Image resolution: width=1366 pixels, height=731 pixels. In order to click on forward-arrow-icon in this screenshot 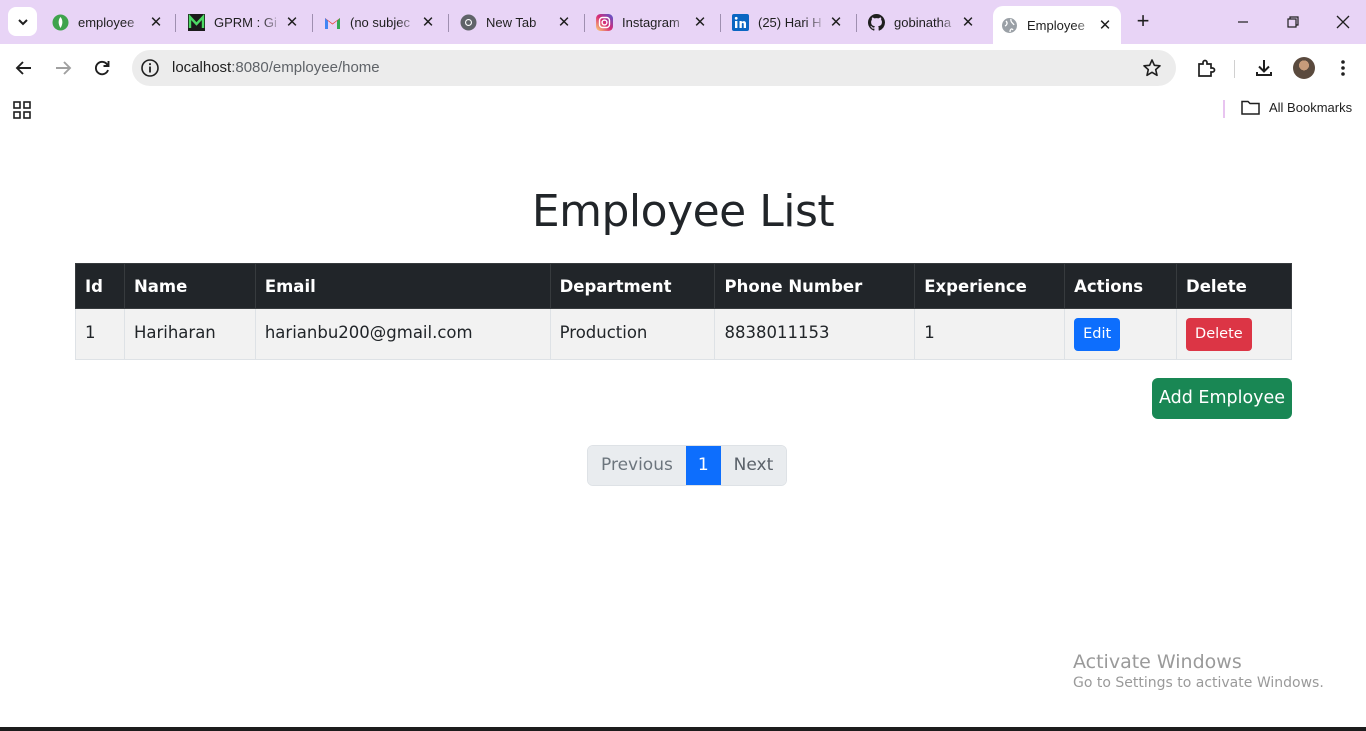, I will do `click(64, 68)`.